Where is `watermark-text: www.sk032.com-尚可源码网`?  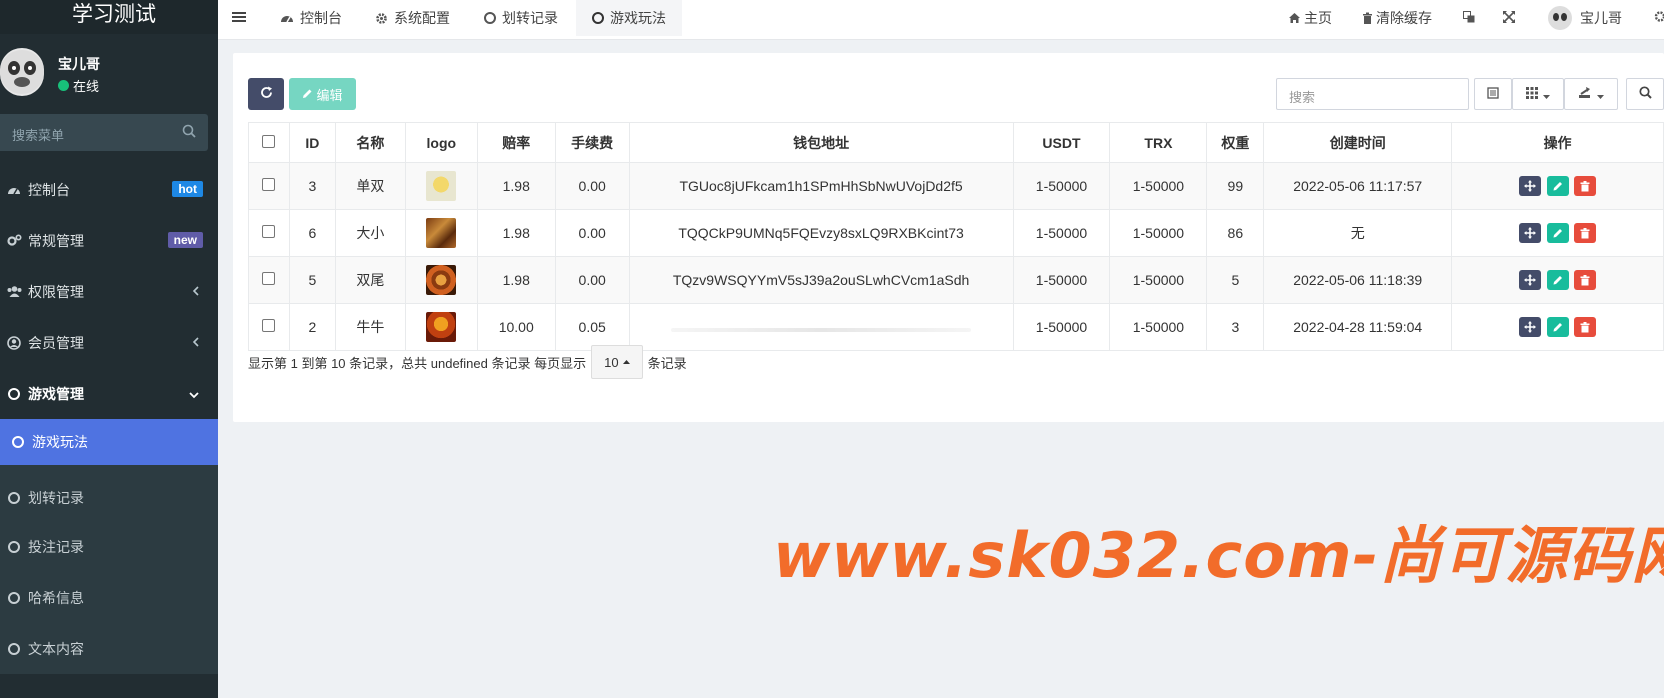 watermark-text: www.sk032.com-尚可源码网 is located at coordinates (1218, 555).